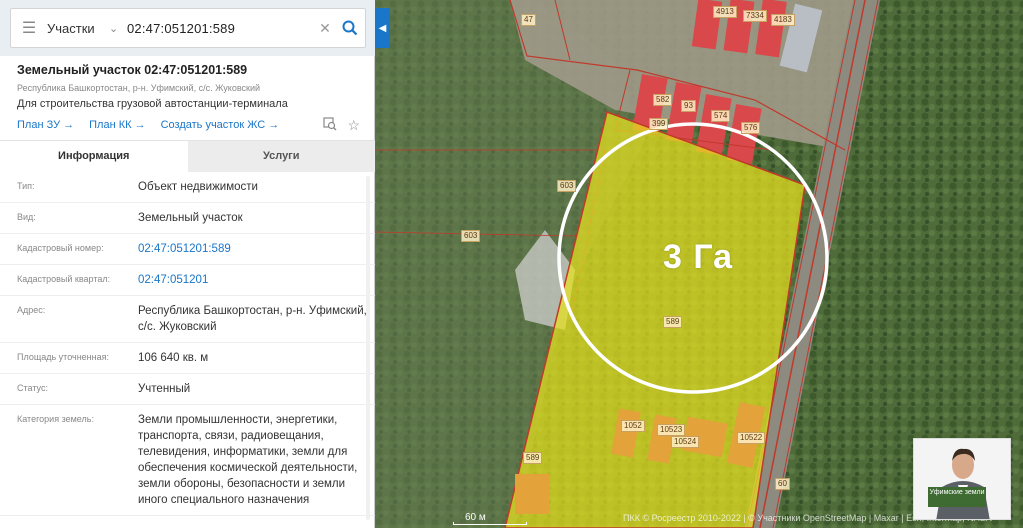  I want to click on close-icon: ✕, so click(325, 28).